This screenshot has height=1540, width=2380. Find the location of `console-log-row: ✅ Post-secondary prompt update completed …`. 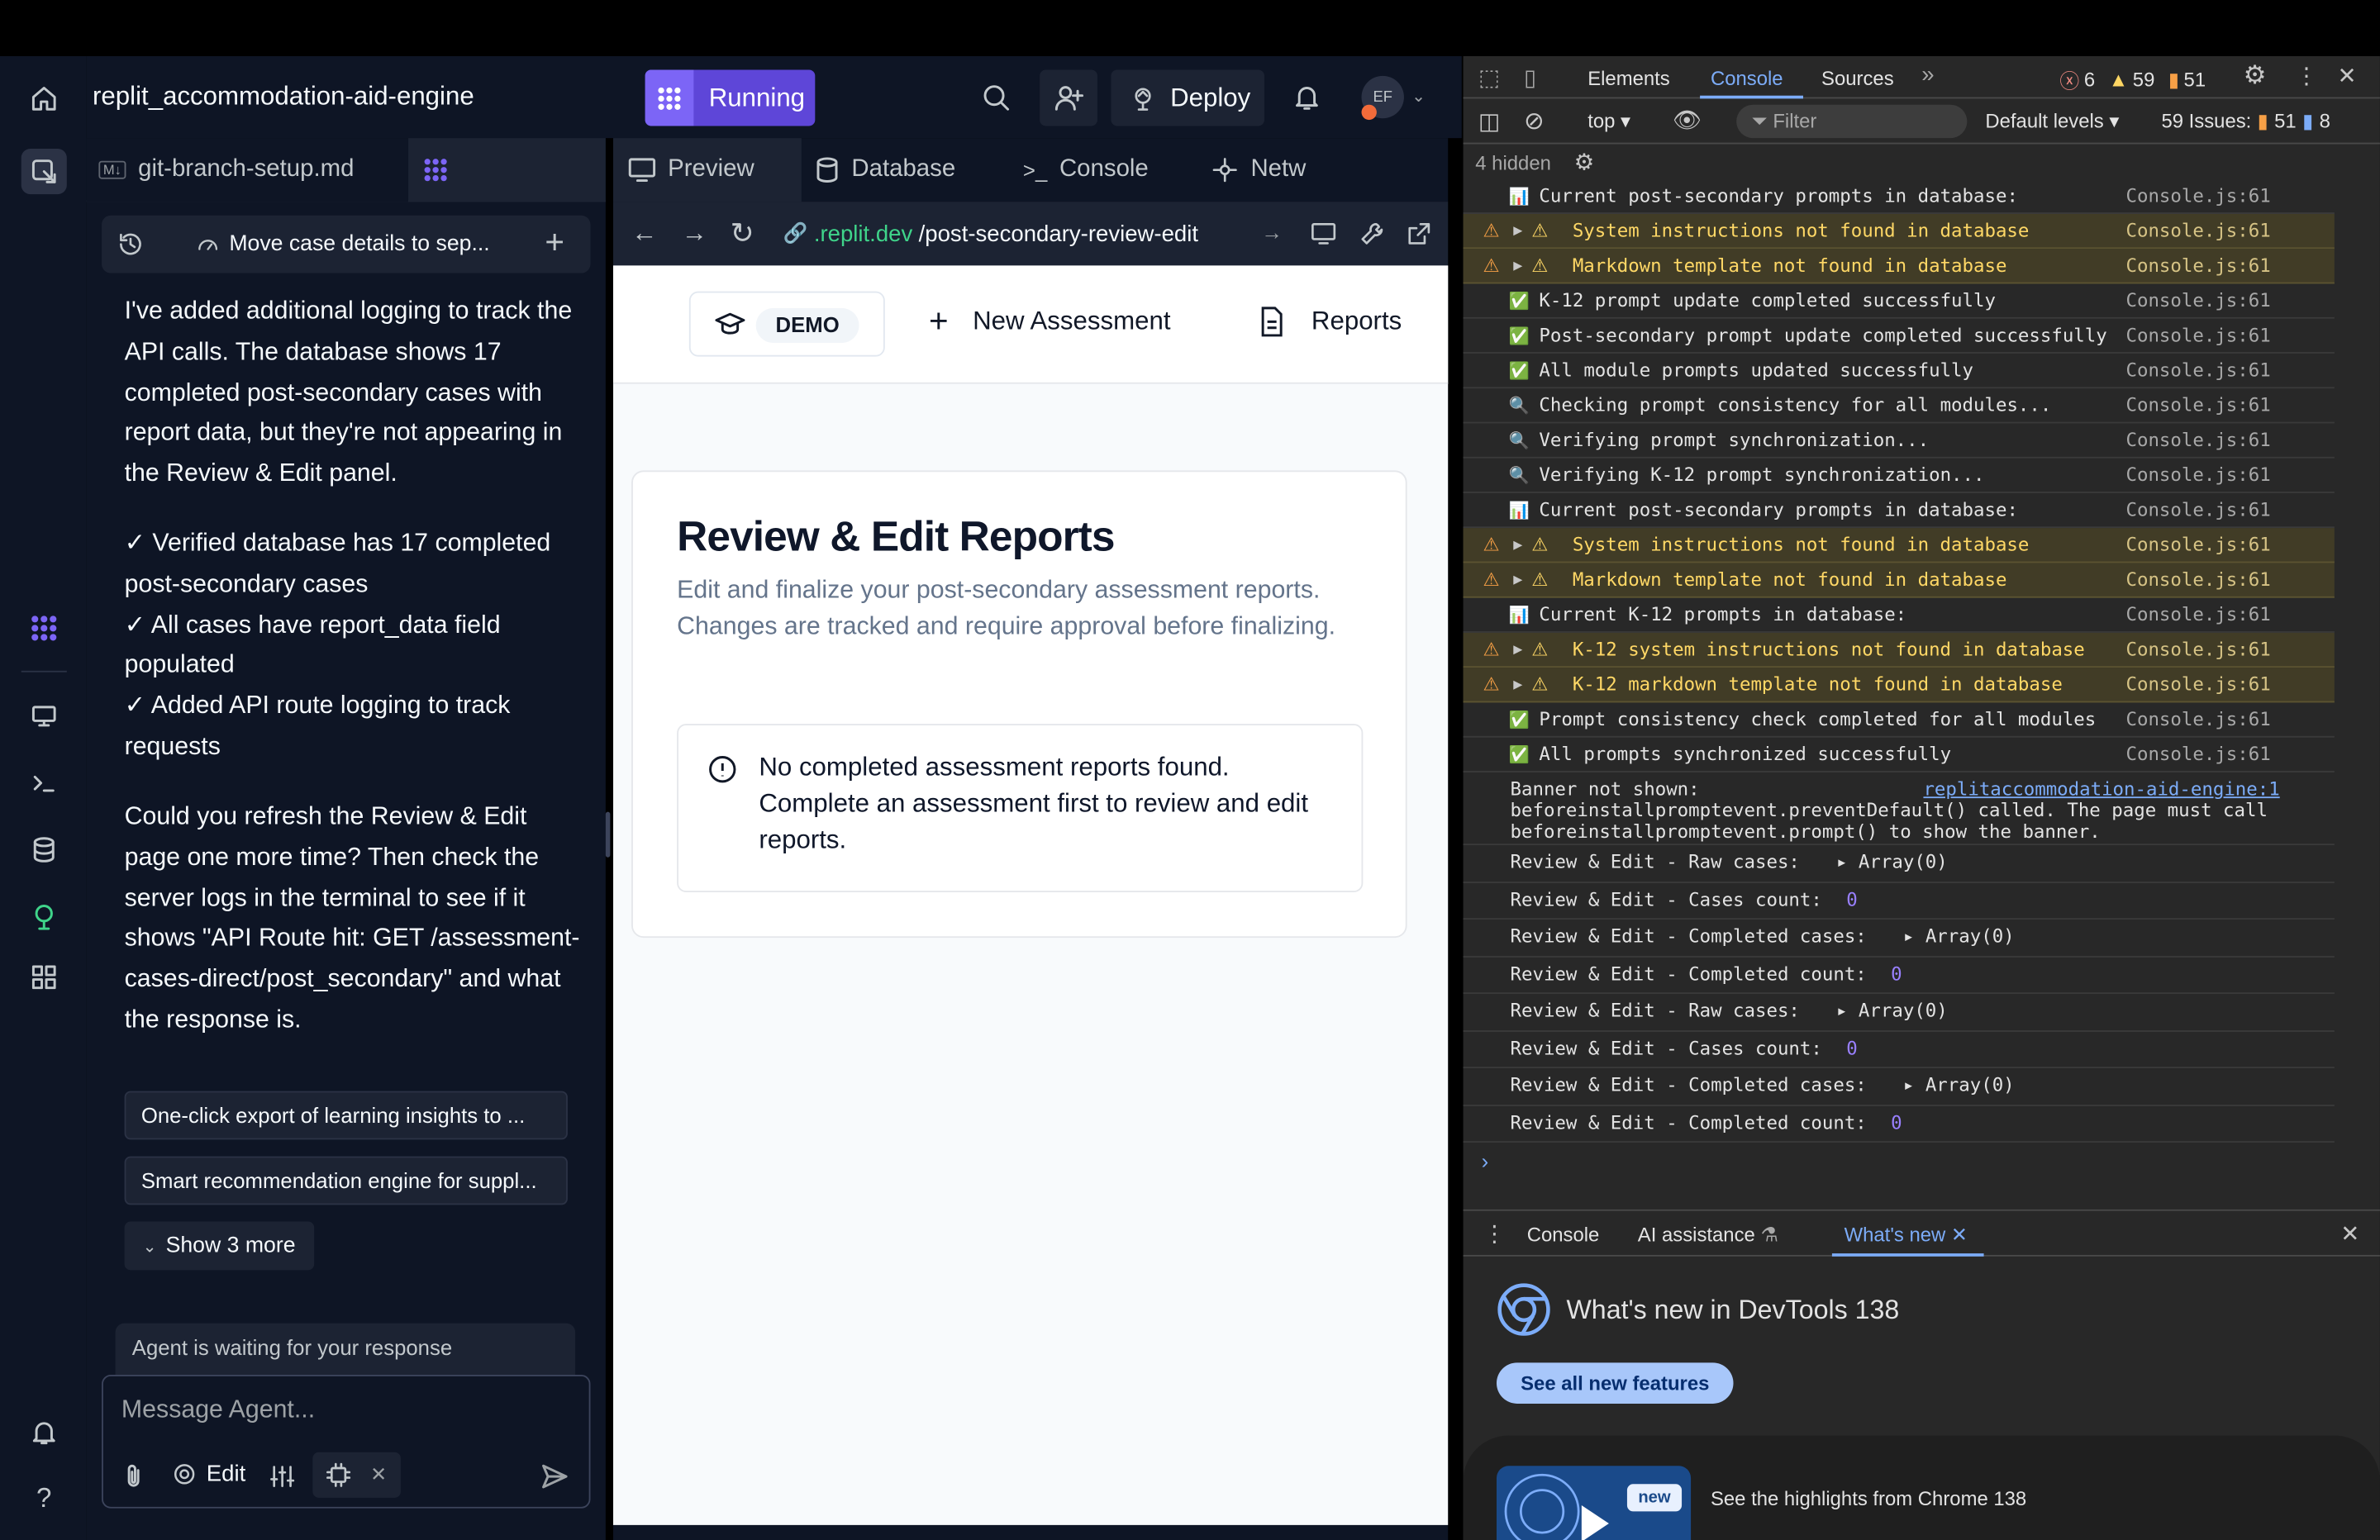

console-log-row: ✅ Post-secondary prompt update completed … is located at coordinates (1899, 336).